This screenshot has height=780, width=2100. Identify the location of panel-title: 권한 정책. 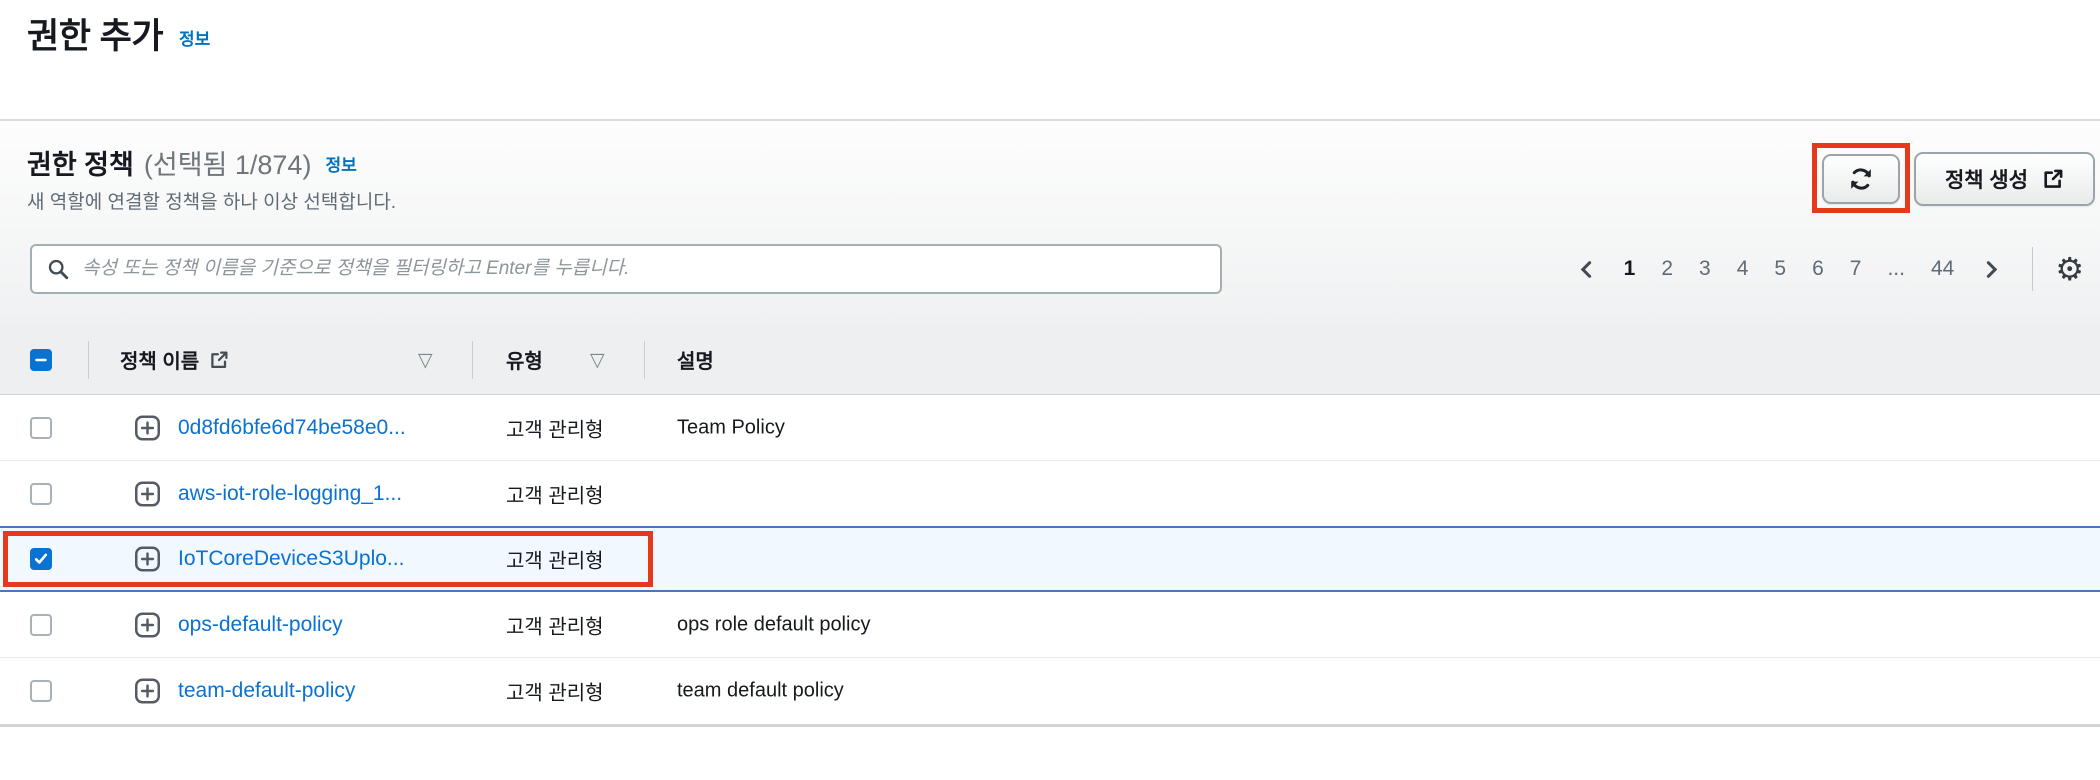
(80, 165).